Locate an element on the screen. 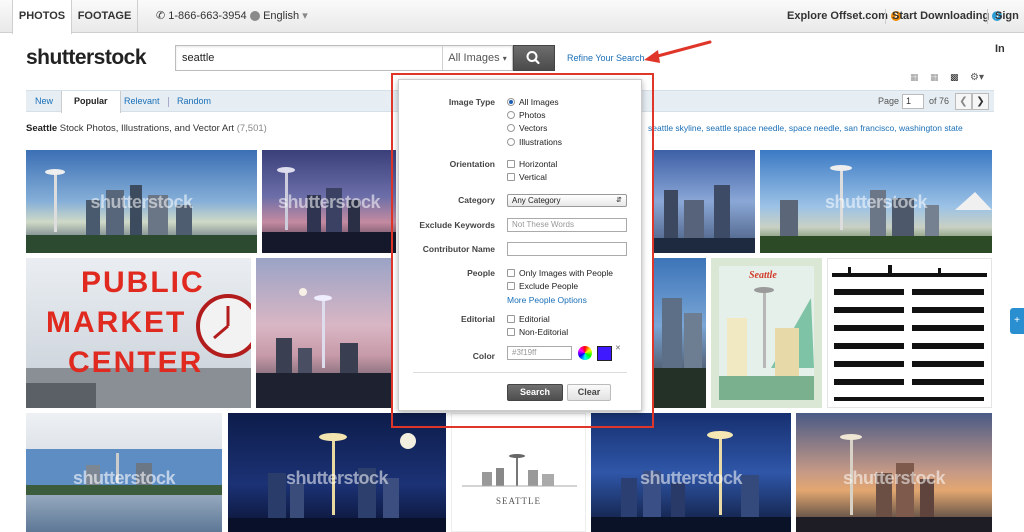 The image size is (1024, 532). large-grid-icon: ▩ is located at coordinates (954, 77).